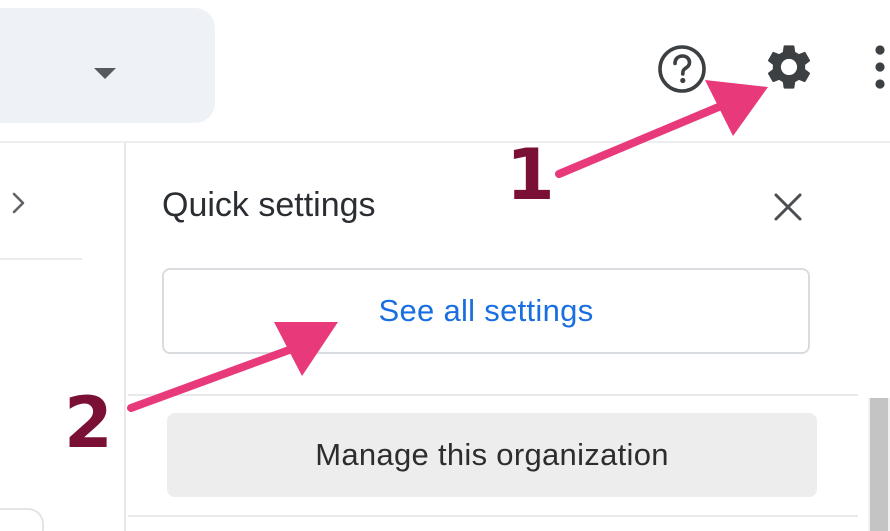 The height and width of the screenshot is (531, 890). Describe the element at coordinates (880, 67) in the screenshot. I see `apps-grid-icon` at that location.